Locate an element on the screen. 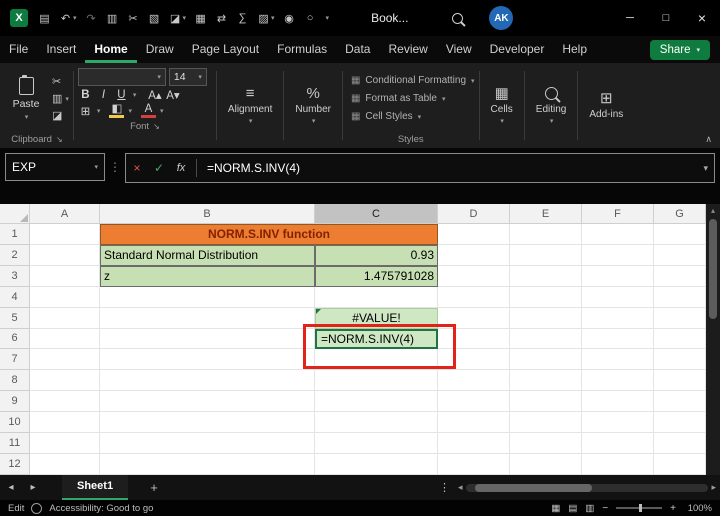 The width and height of the screenshot is (720, 516). table-button: ▦ is located at coordinates (200, 18).